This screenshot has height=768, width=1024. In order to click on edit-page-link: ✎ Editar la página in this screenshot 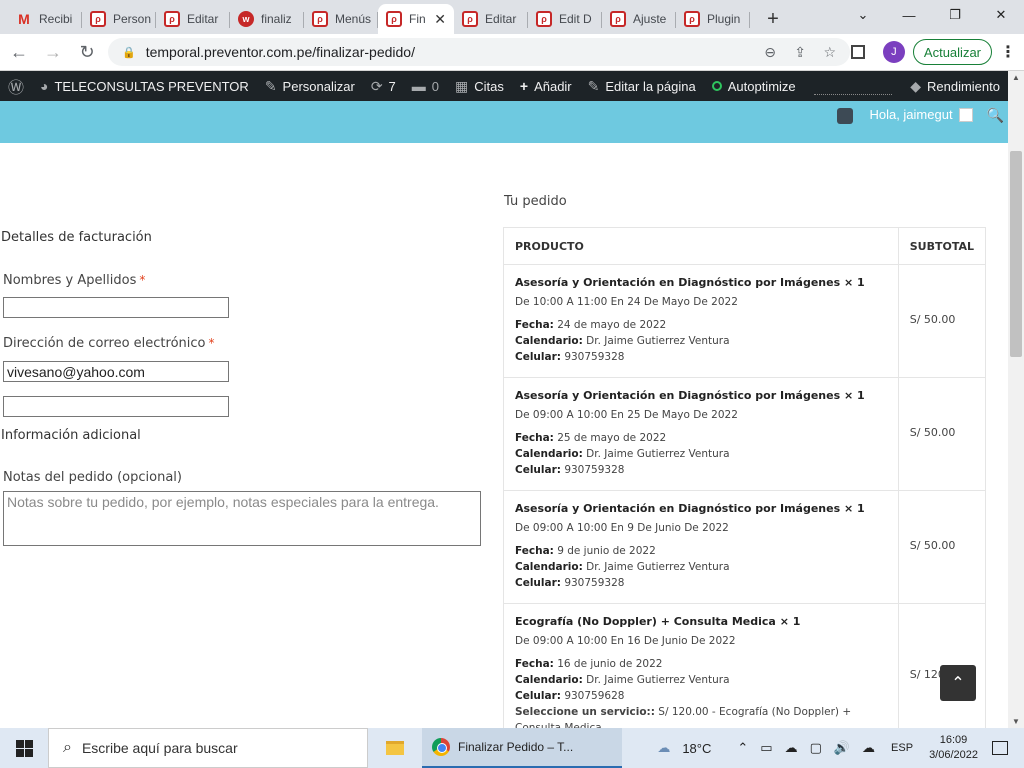, I will do `click(642, 86)`.